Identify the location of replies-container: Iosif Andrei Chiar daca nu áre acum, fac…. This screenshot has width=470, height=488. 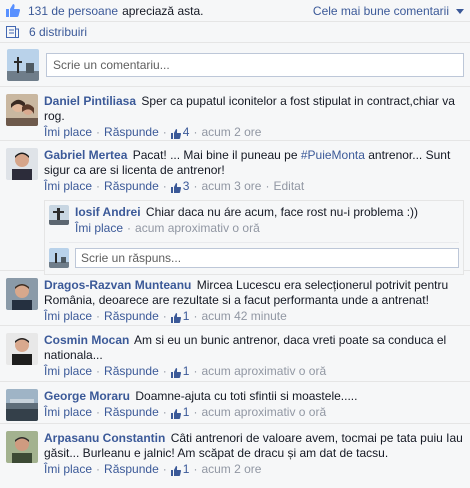
(254, 237).